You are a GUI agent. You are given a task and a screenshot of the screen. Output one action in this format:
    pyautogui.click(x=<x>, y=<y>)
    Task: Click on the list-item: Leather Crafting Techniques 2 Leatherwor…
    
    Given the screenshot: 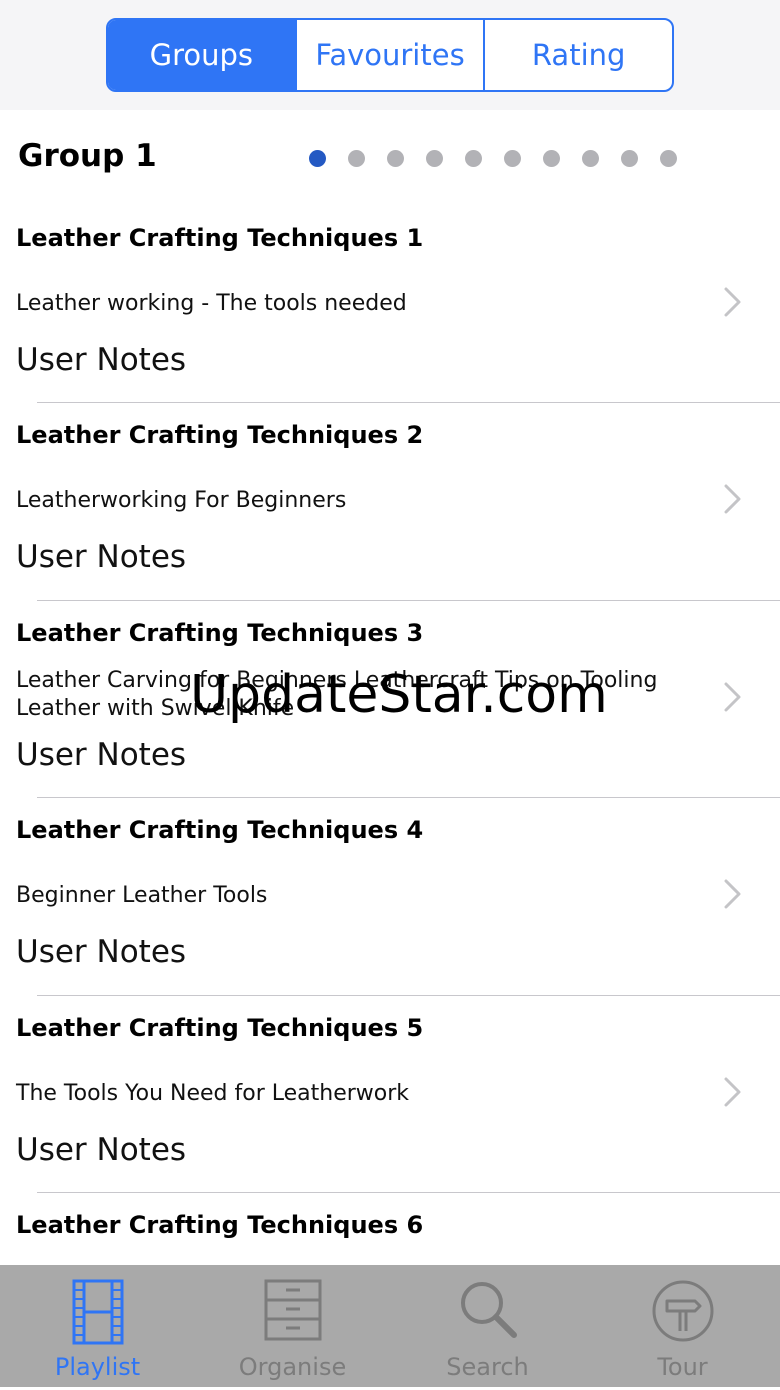 What is the action you would take?
    pyautogui.click(x=390, y=502)
    